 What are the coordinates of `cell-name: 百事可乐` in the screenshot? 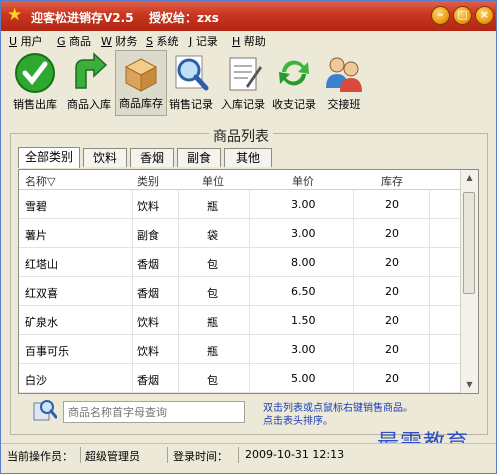 It's located at (47, 351).